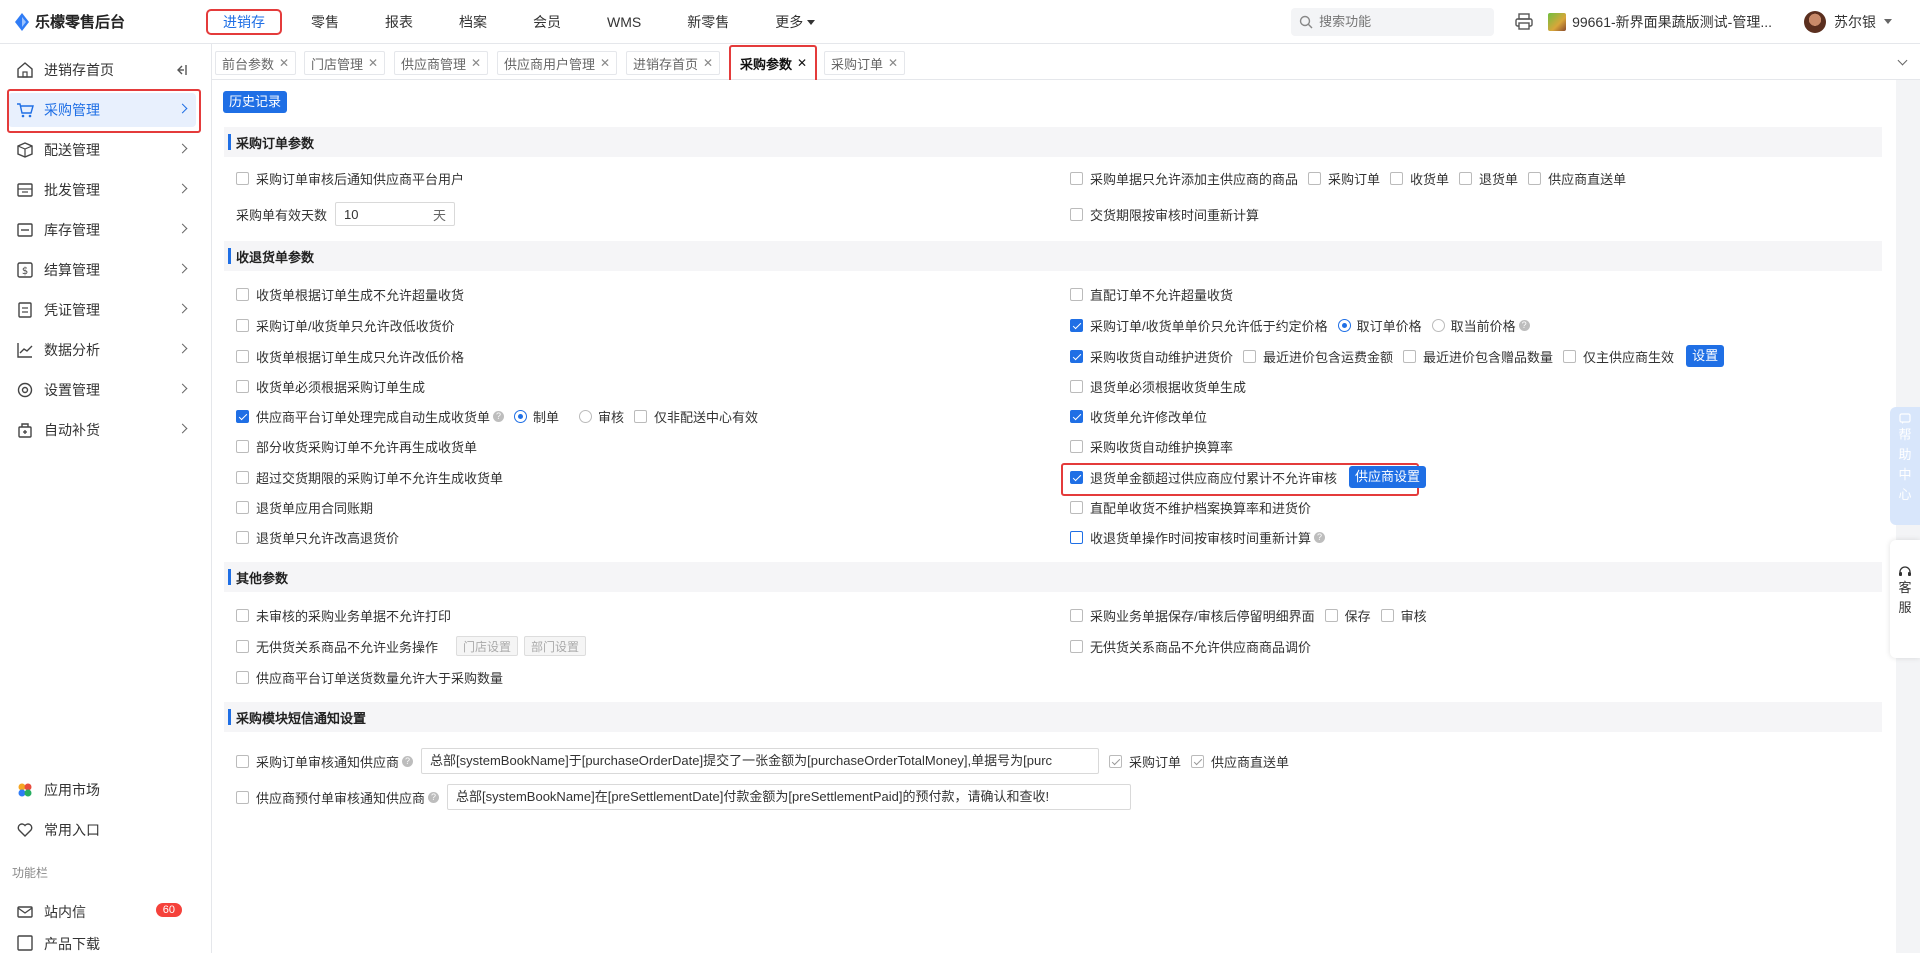 The width and height of the screenshot is (1920, 953). What do you see at coordinates (1705, 356) in the screenshot?
I see `setup-button: 设置` at bounding box center [1705, 356].